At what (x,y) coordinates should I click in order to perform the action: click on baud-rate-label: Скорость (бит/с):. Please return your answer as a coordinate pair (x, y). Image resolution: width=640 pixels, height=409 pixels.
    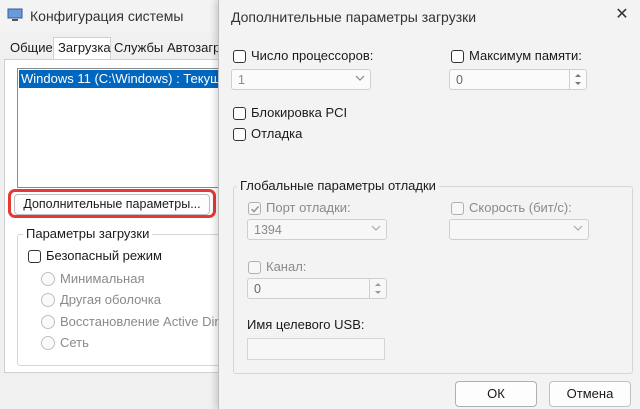
    Looking at the image, I should click on (520, 207).